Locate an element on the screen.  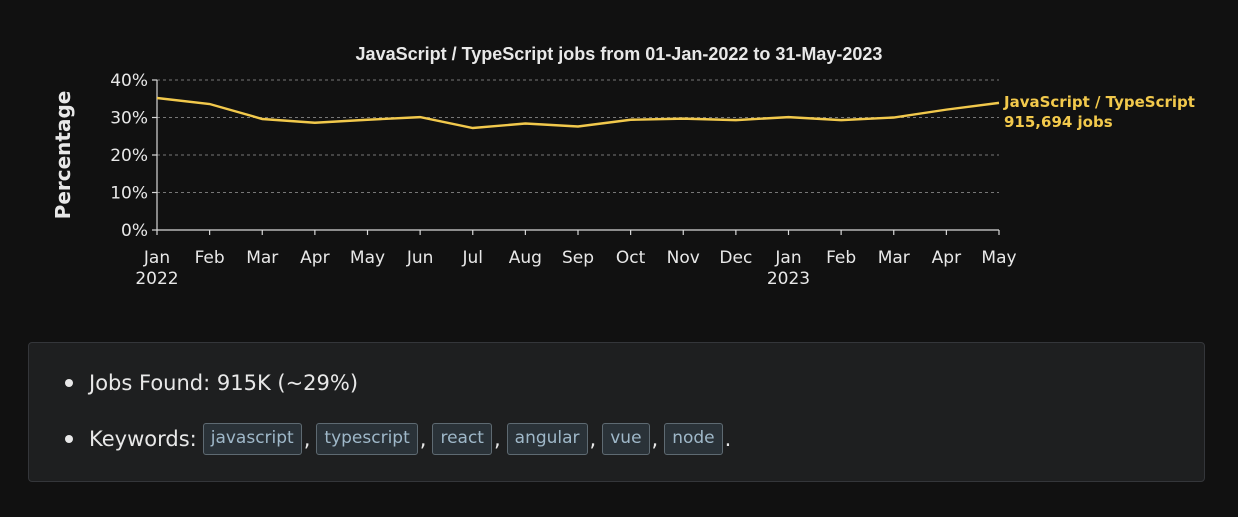
series-end-label-name: JavaScript / TypeScript is located at coordinates (1099, 102).